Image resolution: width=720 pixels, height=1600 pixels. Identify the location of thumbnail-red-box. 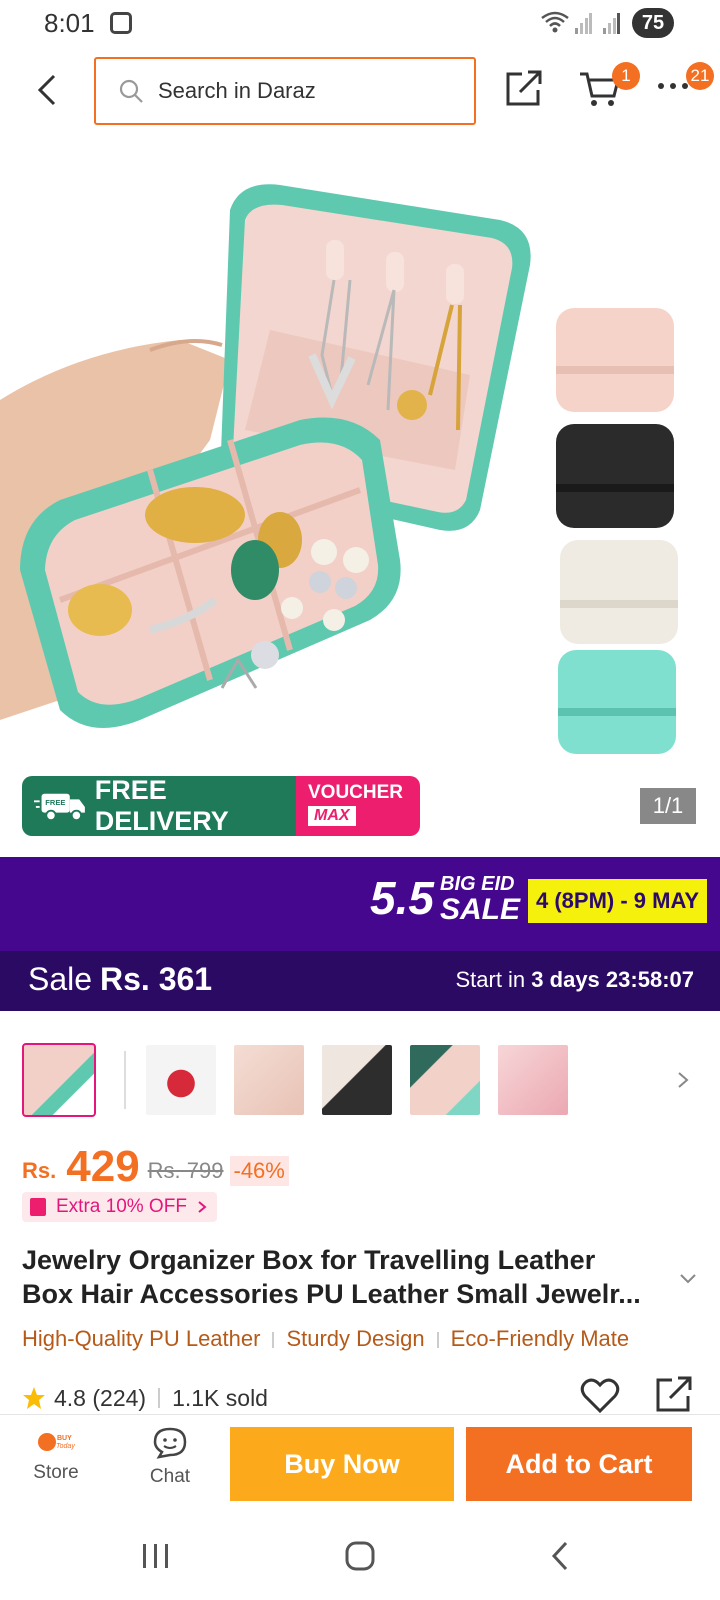
(181, 1080).